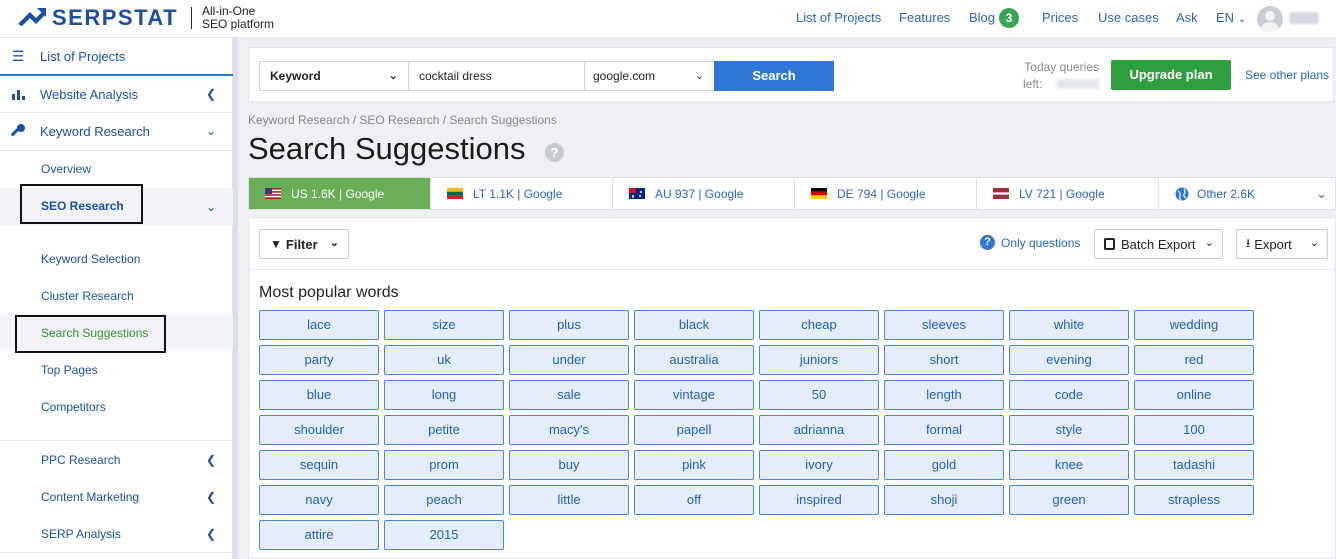 The height and width of the screenshot is (559, 1336). I want to click on engine-select: google.com ⌄, so click(649, 76).